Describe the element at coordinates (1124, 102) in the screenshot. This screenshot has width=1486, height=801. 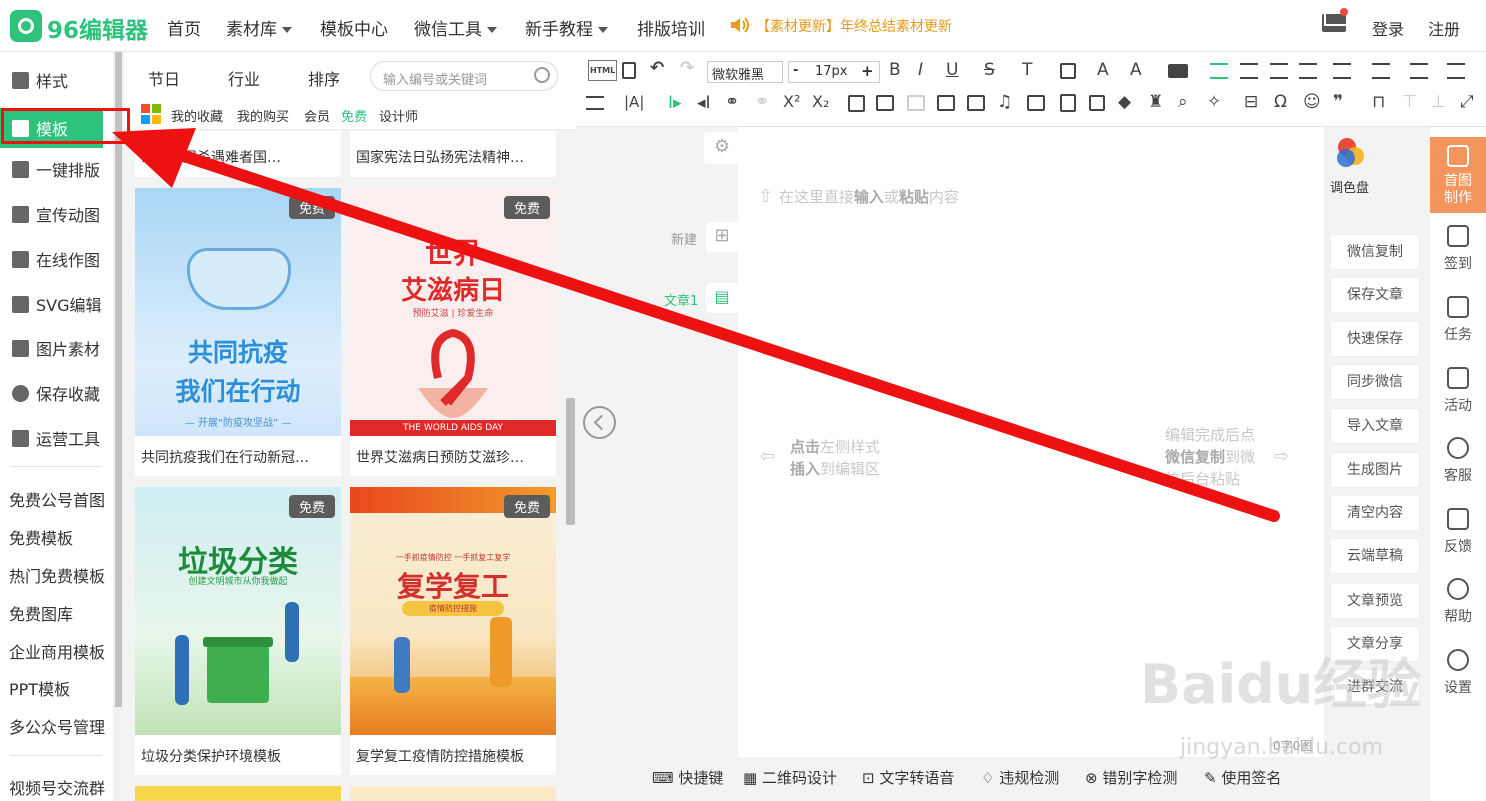
I see `eraser-icon: ◆` at that location.